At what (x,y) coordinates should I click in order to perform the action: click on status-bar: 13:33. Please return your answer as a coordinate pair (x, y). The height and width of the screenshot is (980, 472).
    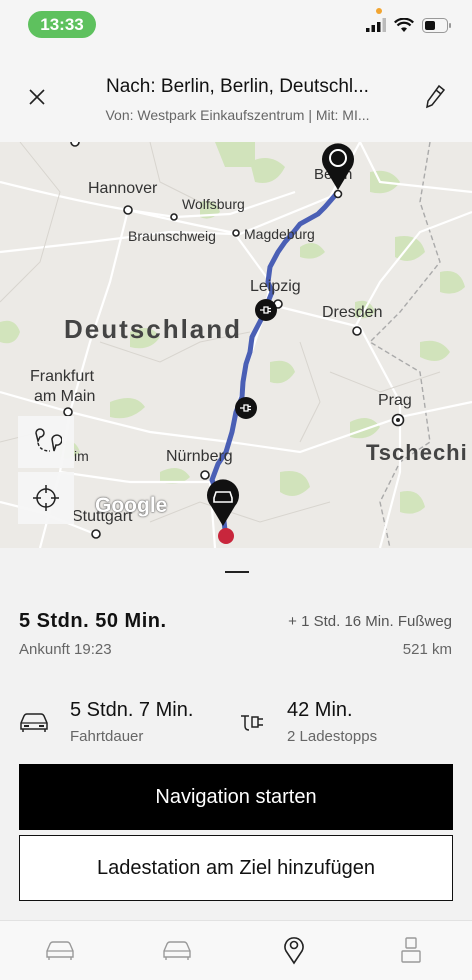
    Looking at the image, I should click on (236, 25).